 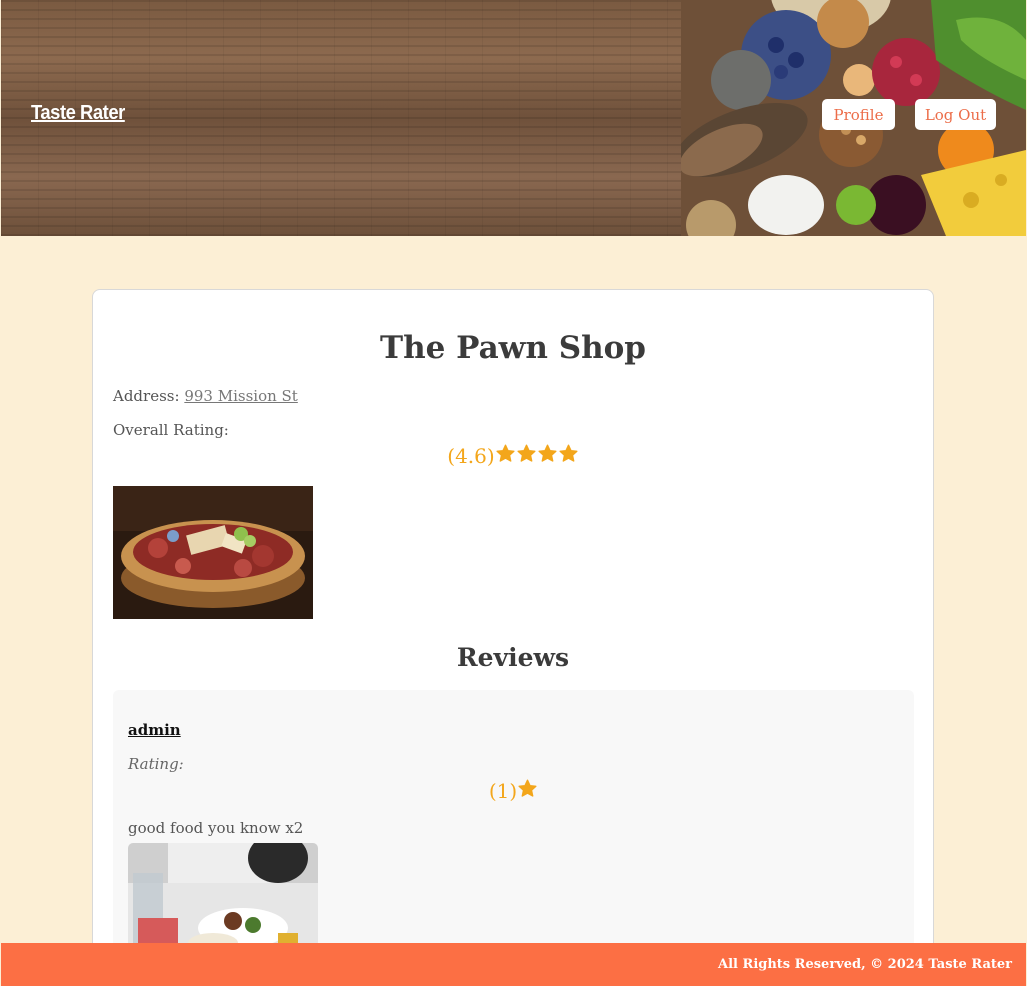 I want to click on reviews-heading: Reviews, so click(x=513, y=657).